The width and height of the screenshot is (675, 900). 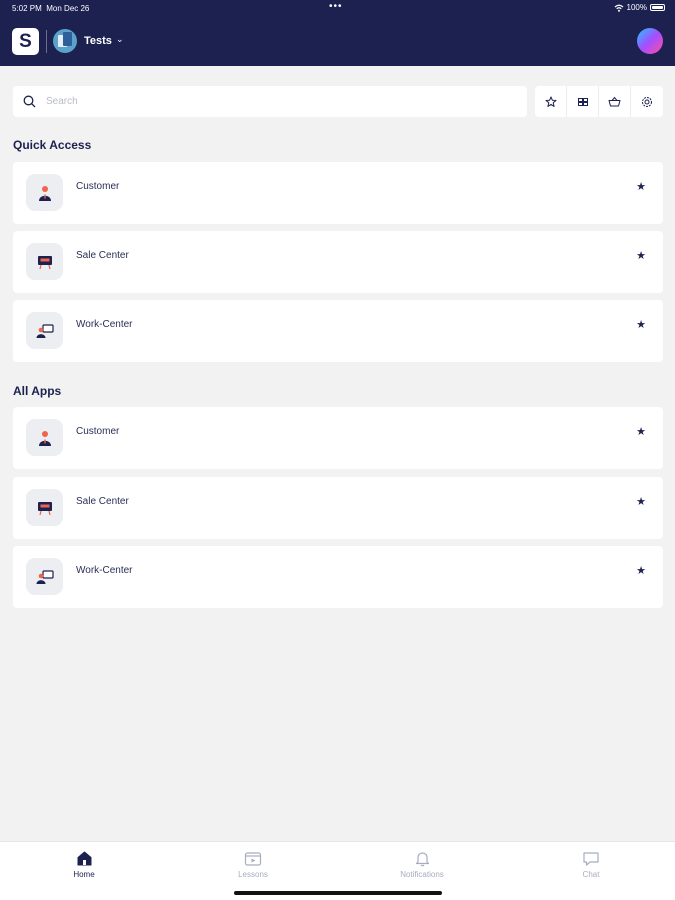 What do you see at coordinates (84, 874) in the screenshot?
I see `nav-home-label: Home` at bounding box center [84, 874].